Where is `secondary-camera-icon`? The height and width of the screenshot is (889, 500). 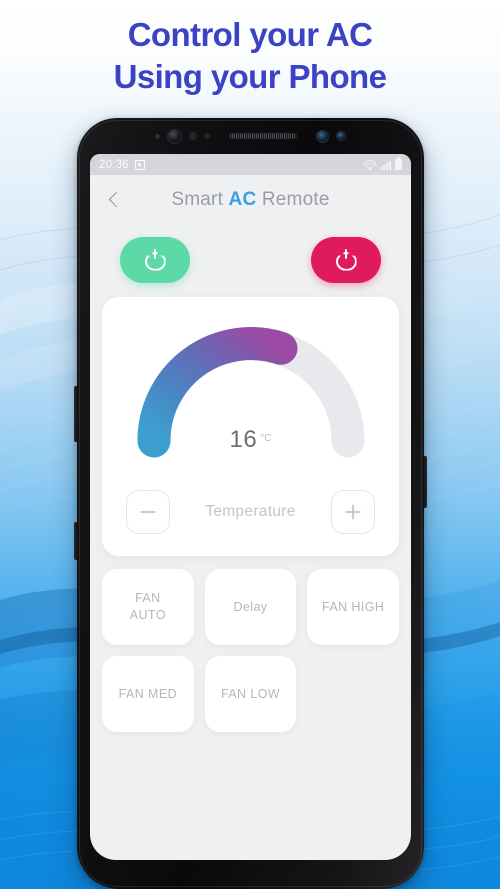 secondary-camera-icon is located at coordinates (341, 136).